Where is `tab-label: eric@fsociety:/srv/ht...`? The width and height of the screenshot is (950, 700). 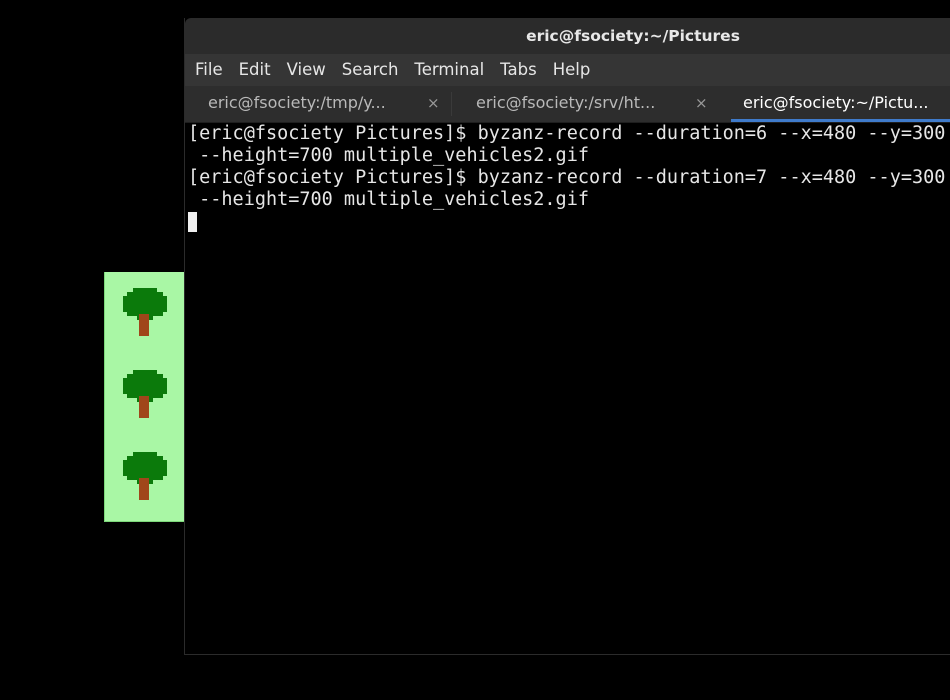 tab-label: eric@fsociety:/srv/ht... is located at coordinates (566, 102).